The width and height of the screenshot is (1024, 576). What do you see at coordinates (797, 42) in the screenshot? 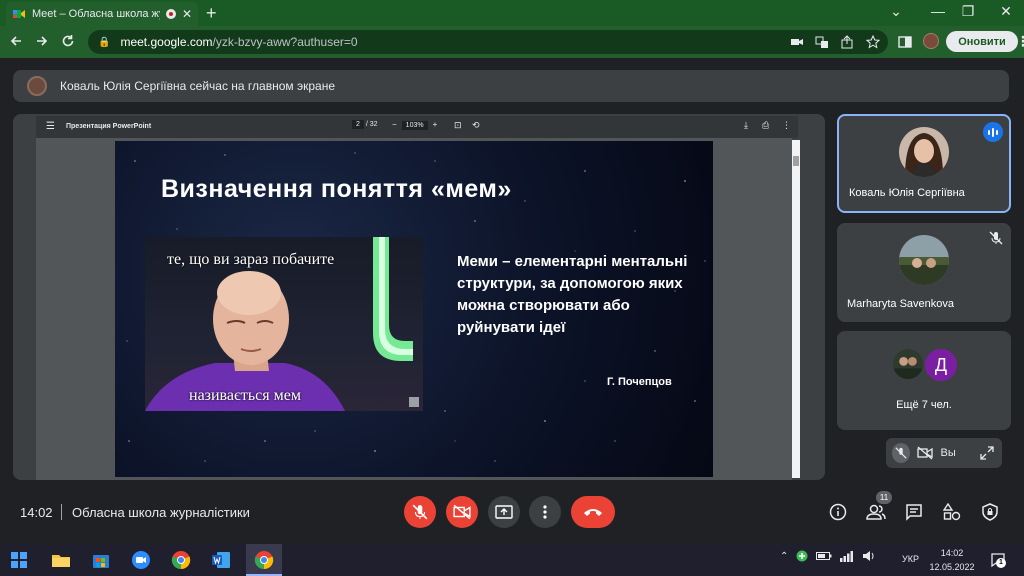
I see `camera-in-use-icon` at bounding box center [797, 42].